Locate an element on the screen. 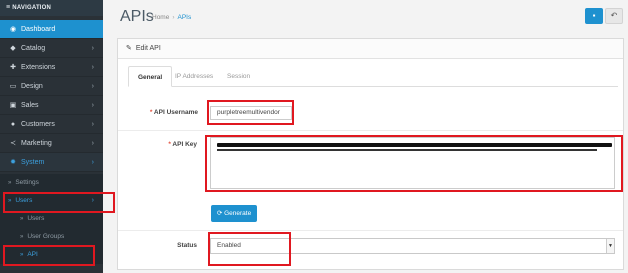 This screenshot has height=273, width=628. sidebar-item-label: Users is located at coordinates (36, 218).